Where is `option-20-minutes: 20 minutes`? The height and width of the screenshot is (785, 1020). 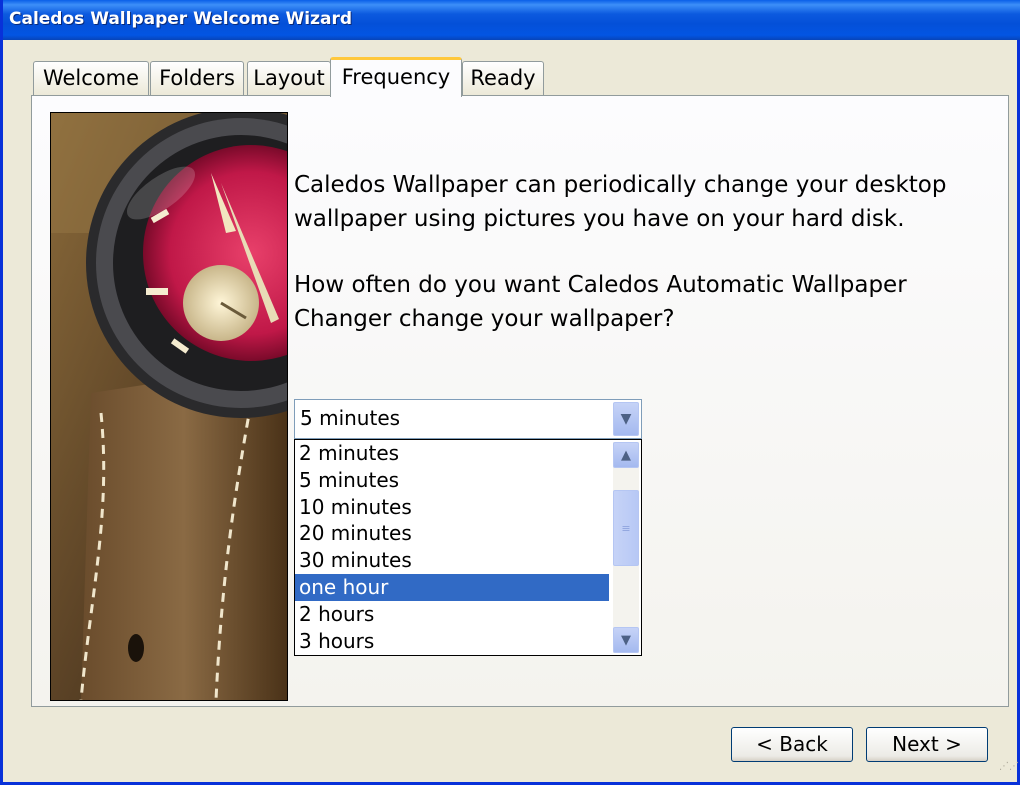
option-20-minutes: 20 minutes is located at coordinates (452, 533).